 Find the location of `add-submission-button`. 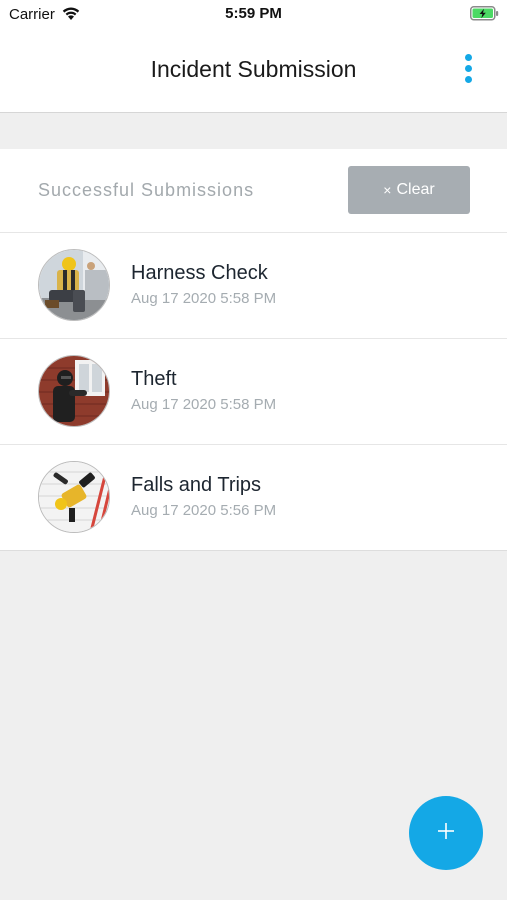

add-submission-button is located at coordinates (446, 833).